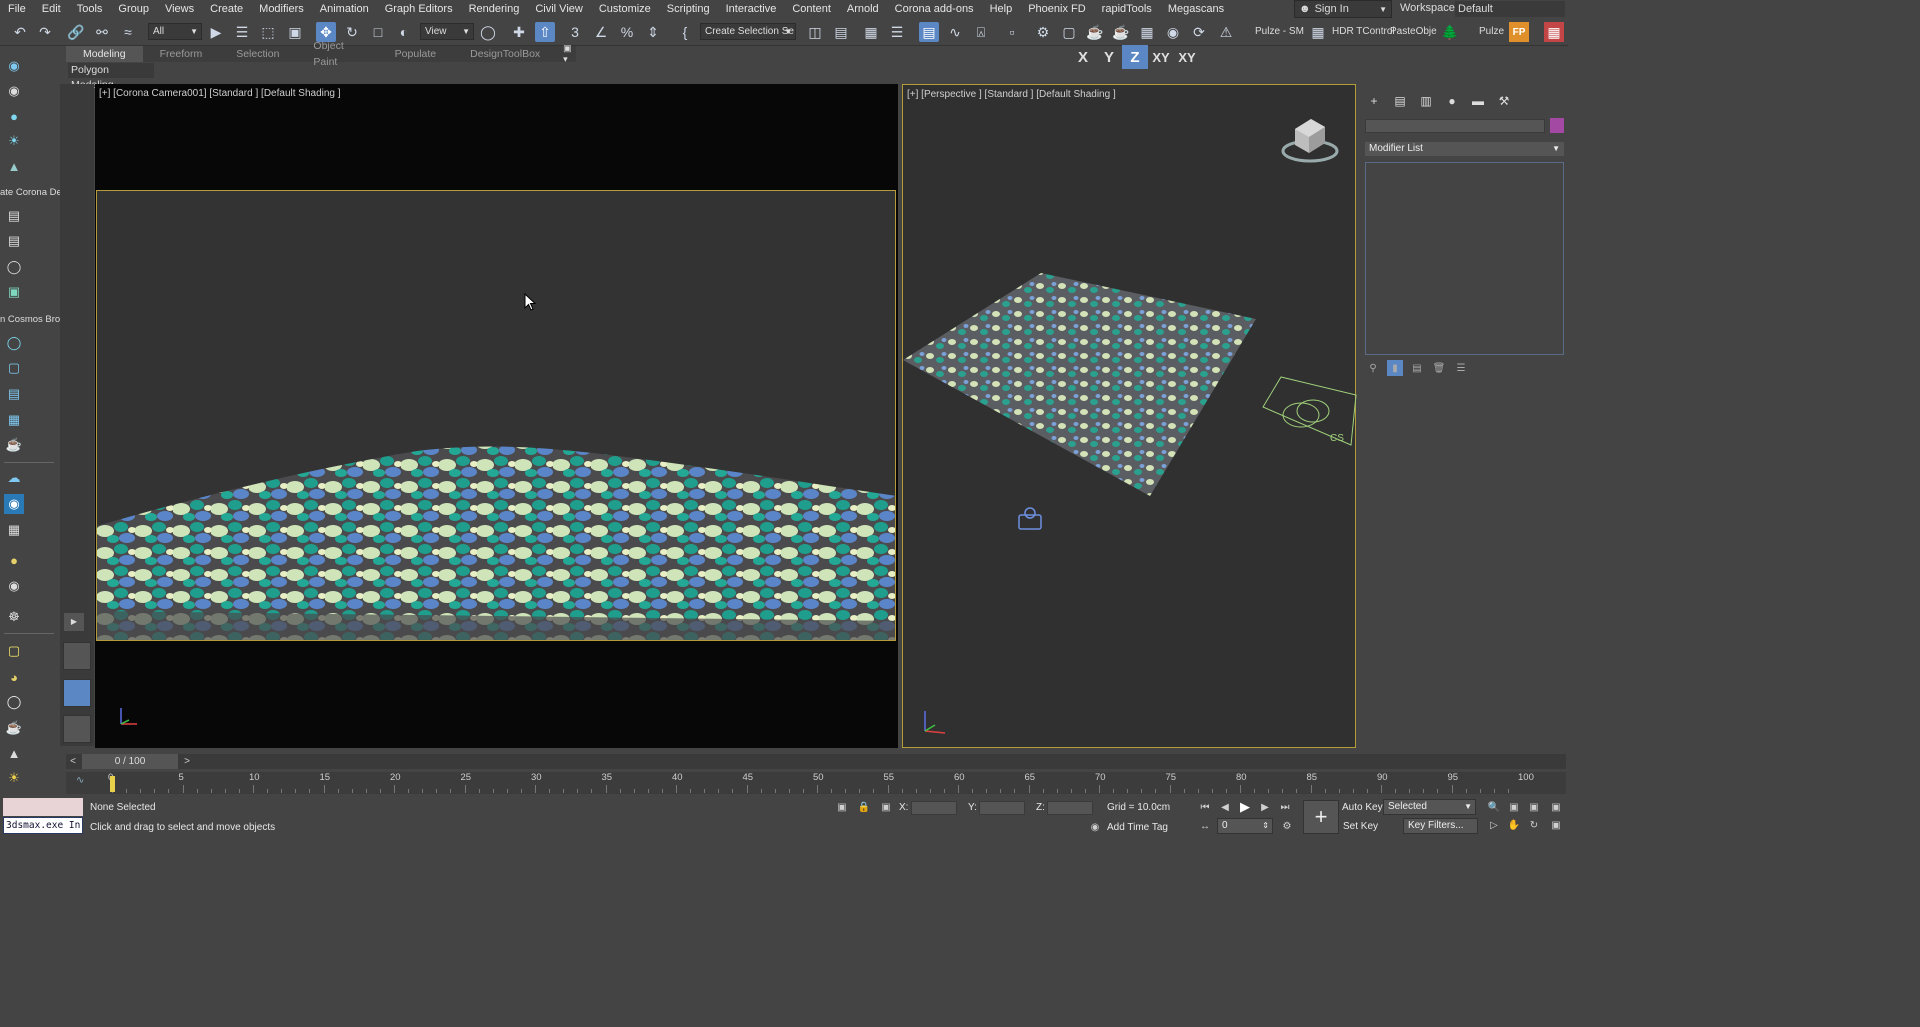 The width and height of the screenshot is (1920, 1027). I want to click on toggle-ribbon-icon: ▤, so click(929, 32).